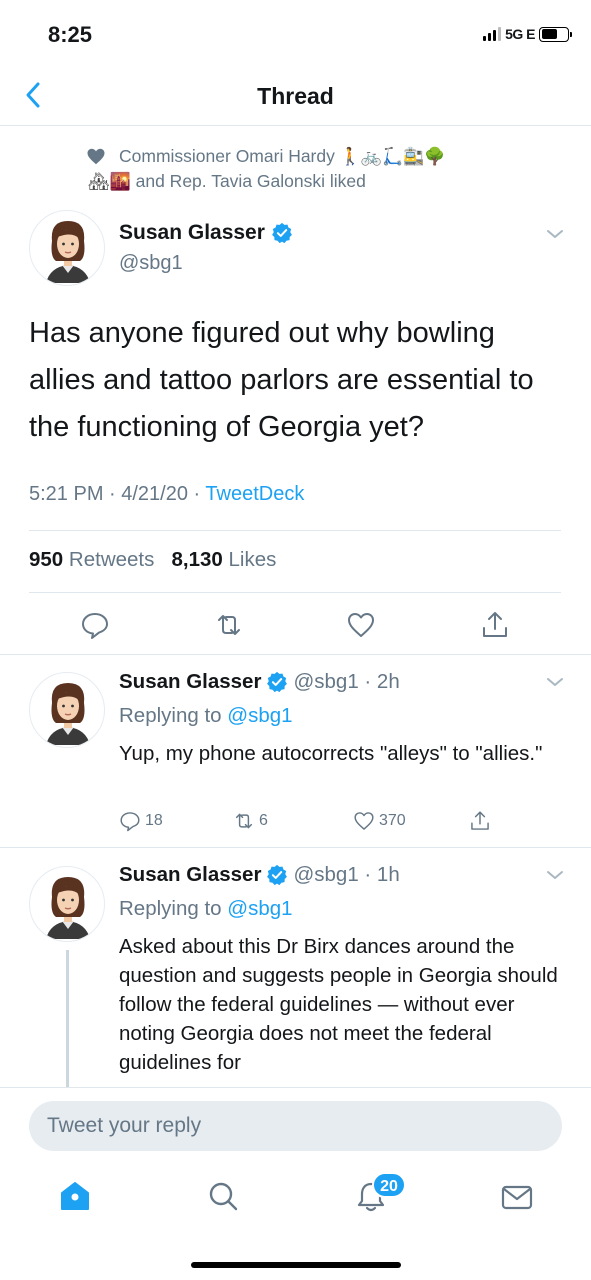  Describe the element at coordinates (295, 35) in the screenshot. I see `status-bar: 8:25 5G E` at that location.